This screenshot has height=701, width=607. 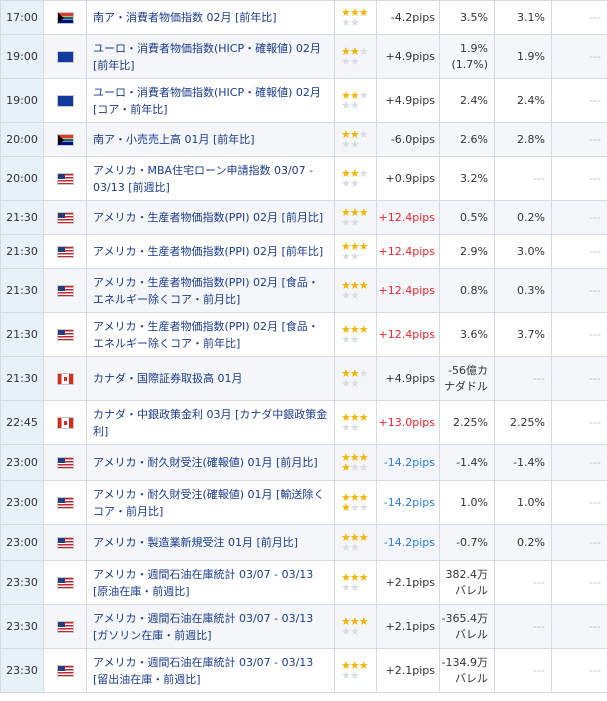 I want to click on event-cell: アメリカ・耐久財受注(確報値) 01月 [前月比], so click(x=210, y=462).